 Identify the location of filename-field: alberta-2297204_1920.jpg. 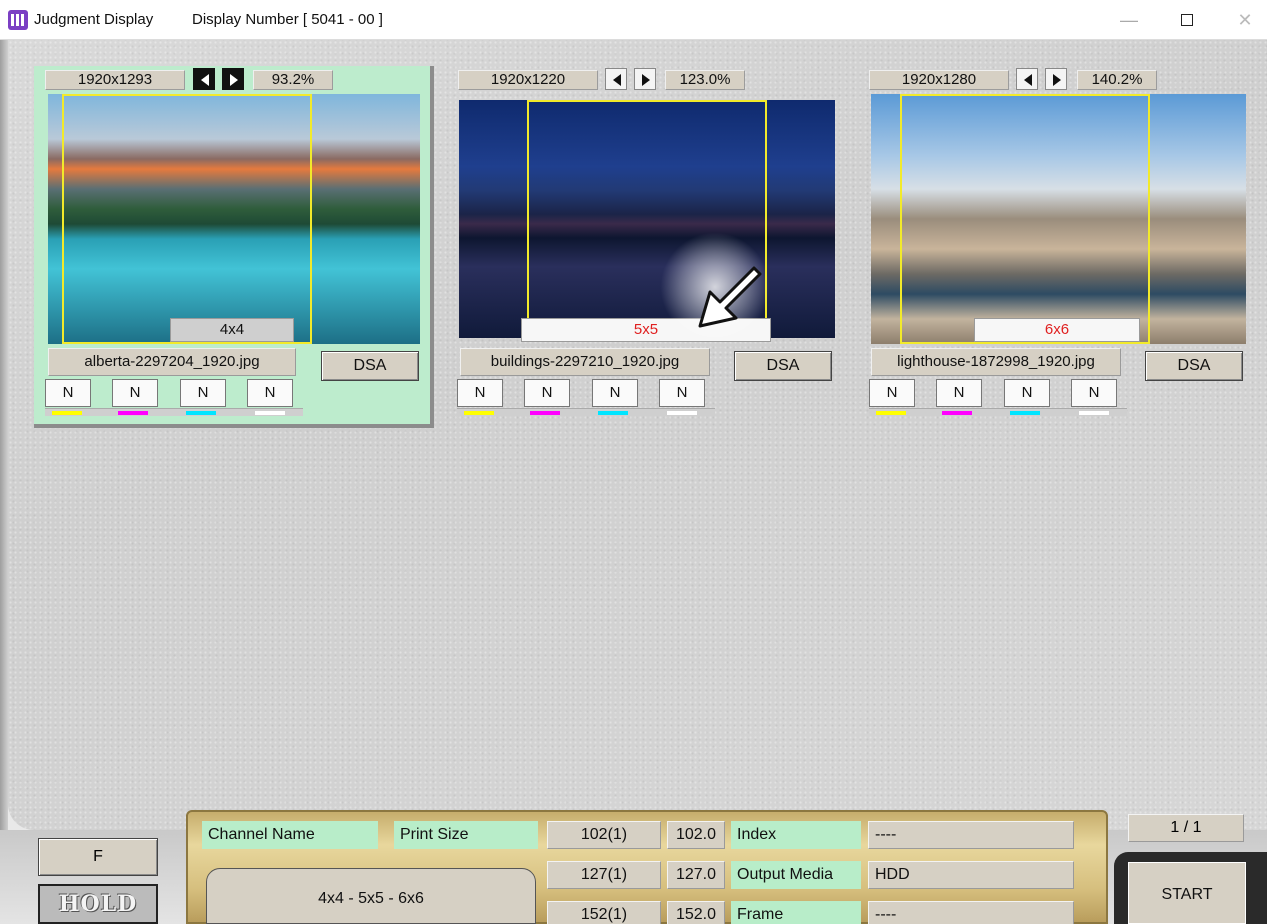
(172, 362).